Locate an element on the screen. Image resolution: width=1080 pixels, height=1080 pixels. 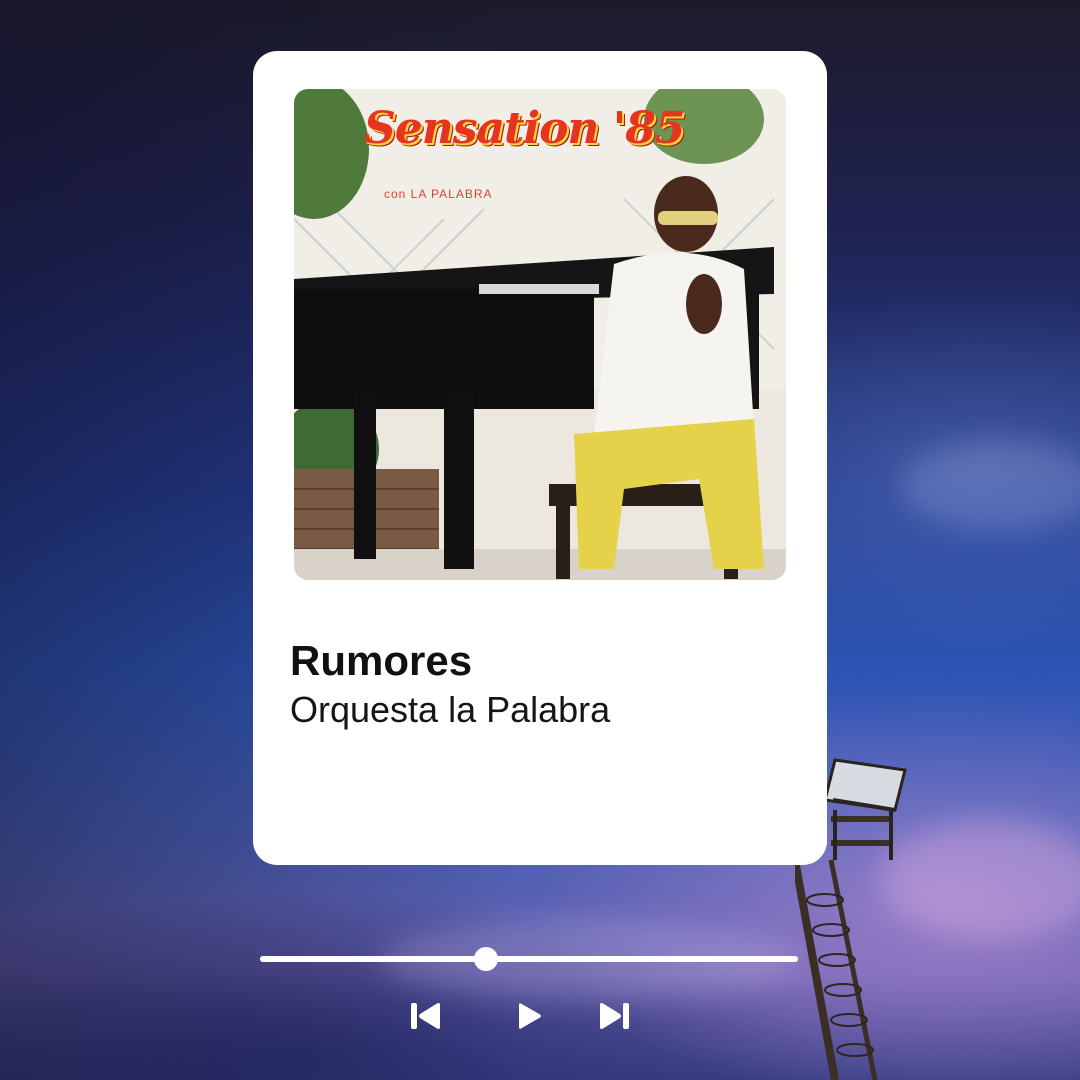
track-title: Rumores is located at coordinates (381, 660).